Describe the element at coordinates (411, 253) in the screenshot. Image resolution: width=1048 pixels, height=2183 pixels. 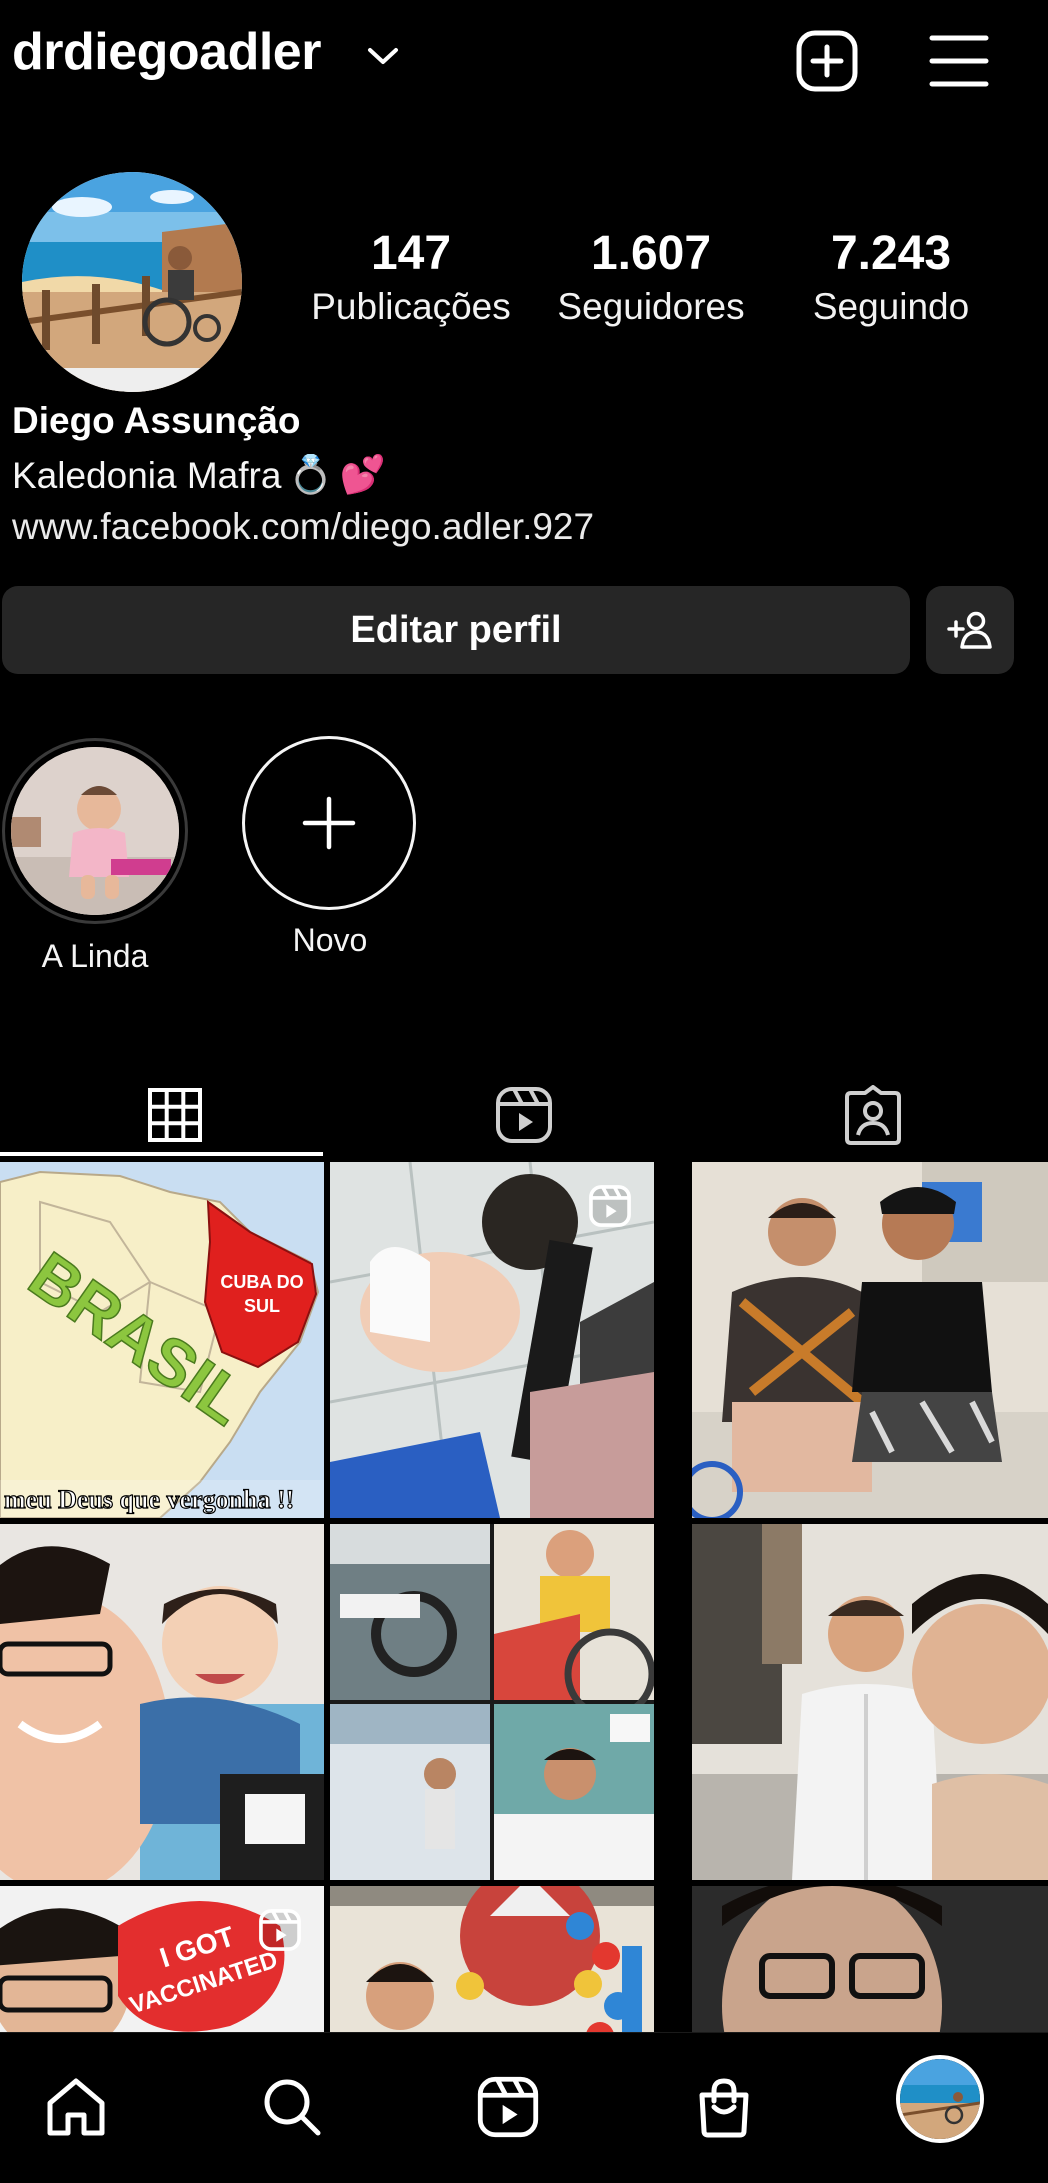
I see `stat-posts-value: 147` at that location.